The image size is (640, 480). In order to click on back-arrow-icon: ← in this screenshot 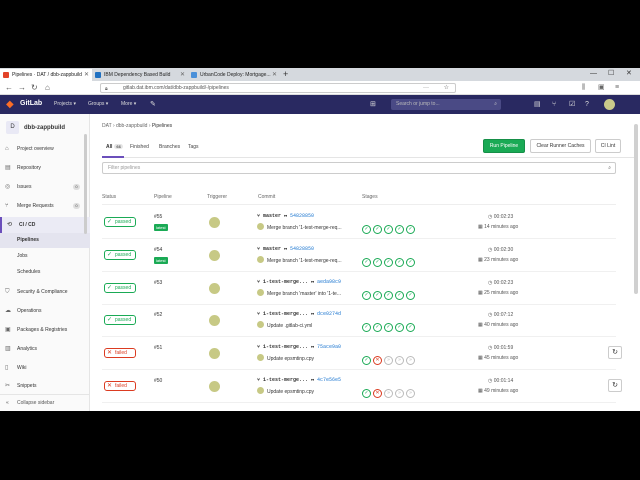, I will do `click(9, 88)`.